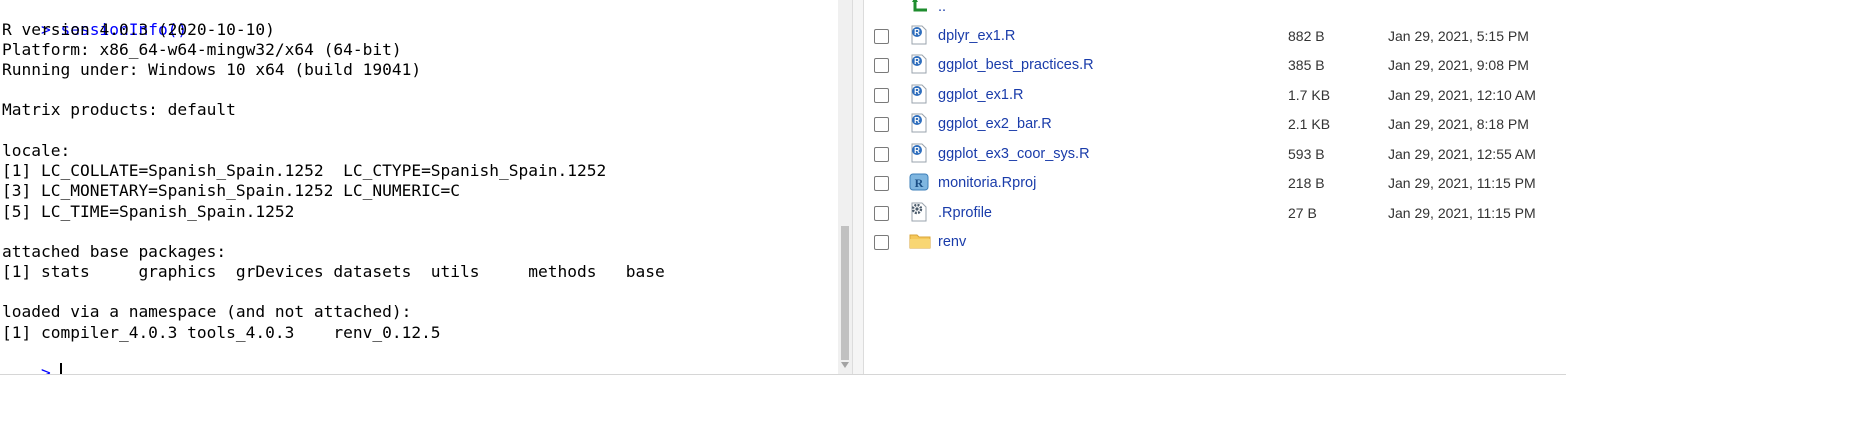 This screenshot has width=1862, height=447. What do you see at coordinates (919, 212) in the screenshot?
I see `gear-file-icon` at bounding box center [919, 212].